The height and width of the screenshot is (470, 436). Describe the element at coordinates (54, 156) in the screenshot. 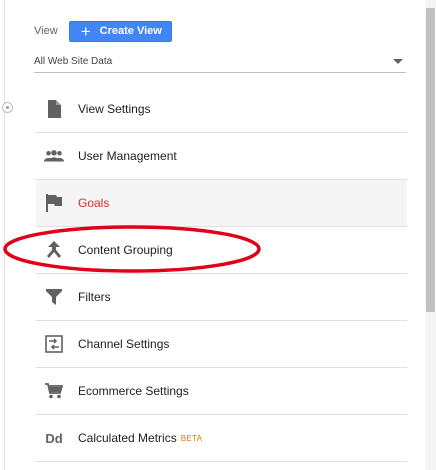

I see `people-icon` at that location.